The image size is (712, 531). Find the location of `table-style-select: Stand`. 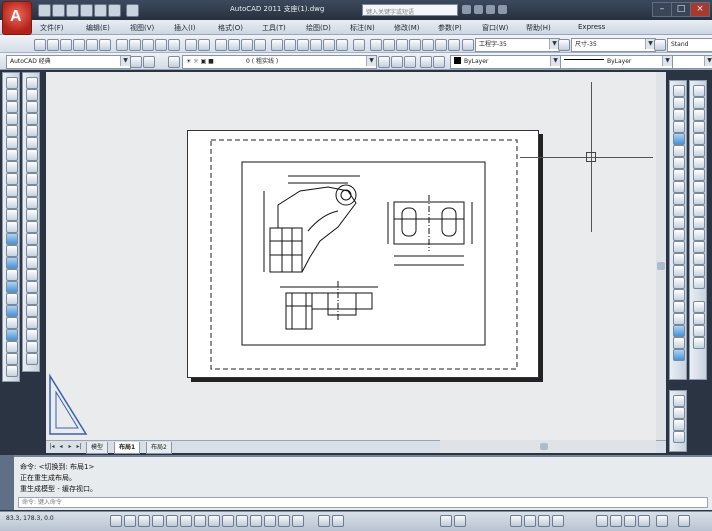

table-style-select: Stand is located at coordinates (689, 45).